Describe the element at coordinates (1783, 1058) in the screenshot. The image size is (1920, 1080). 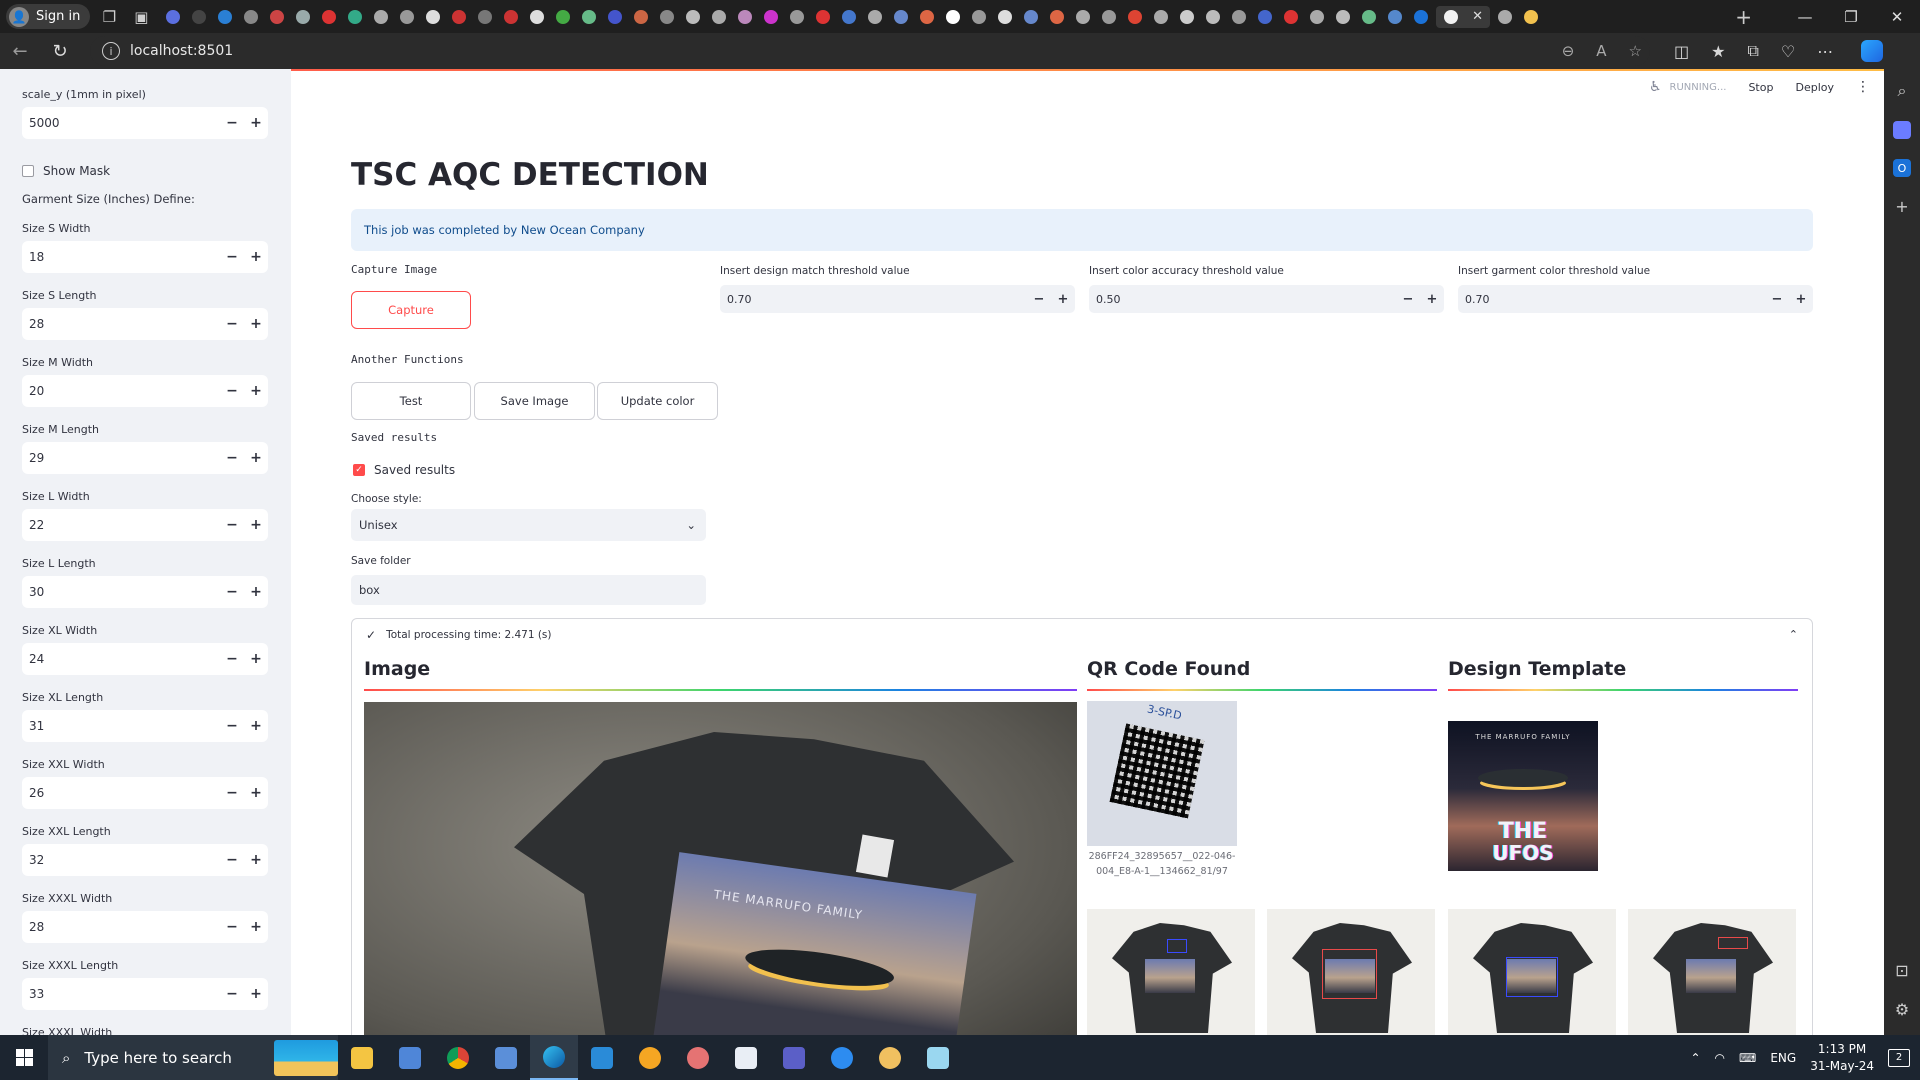
I see `language-indicator: ENG` at that location.